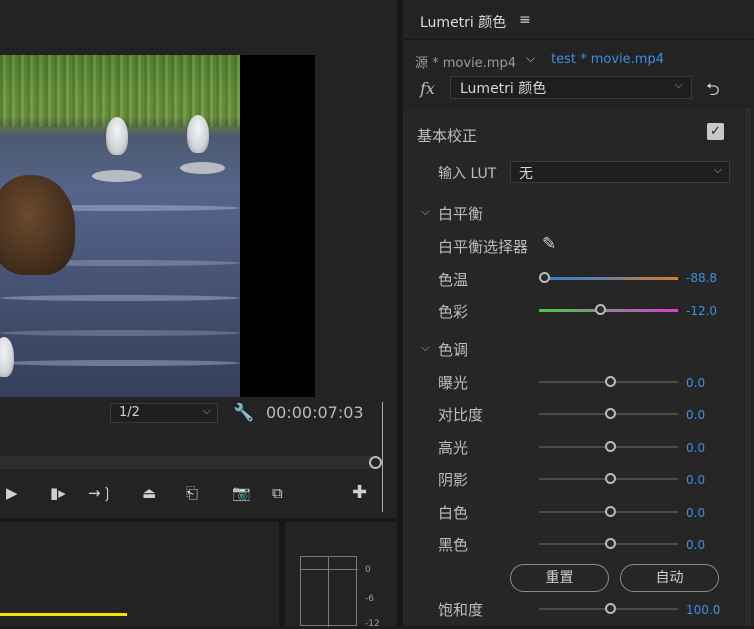  I want to click on divider, so click(382, 457).